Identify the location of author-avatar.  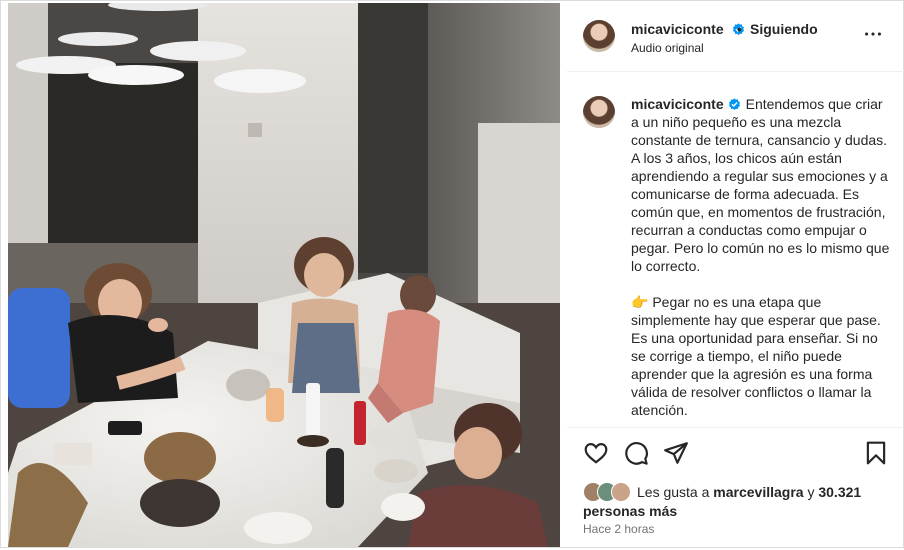
(599, 36).